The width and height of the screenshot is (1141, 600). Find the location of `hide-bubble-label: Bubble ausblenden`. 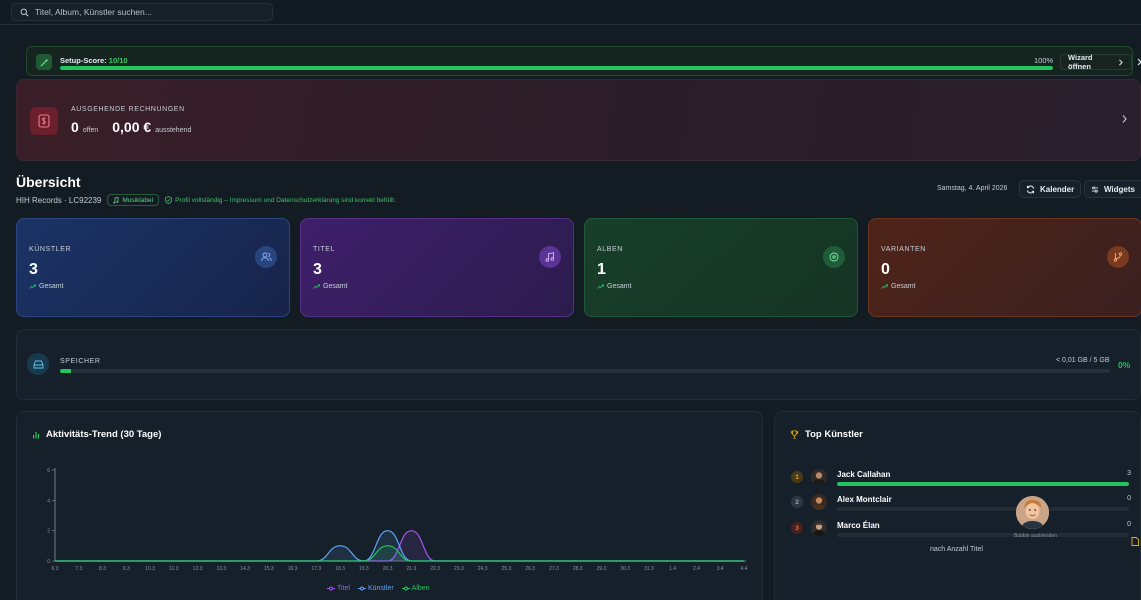

hide-bubble-label: Bubble ausblenden is located at coordinates (1035, 536).